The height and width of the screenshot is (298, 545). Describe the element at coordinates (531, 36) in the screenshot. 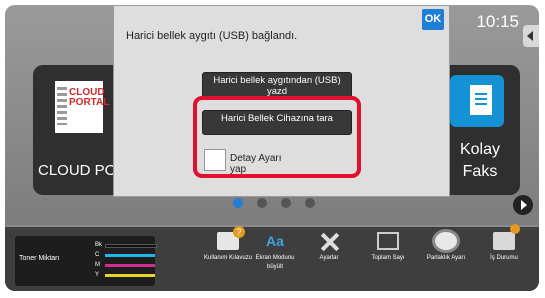

I see `speaker-icon` at that location.